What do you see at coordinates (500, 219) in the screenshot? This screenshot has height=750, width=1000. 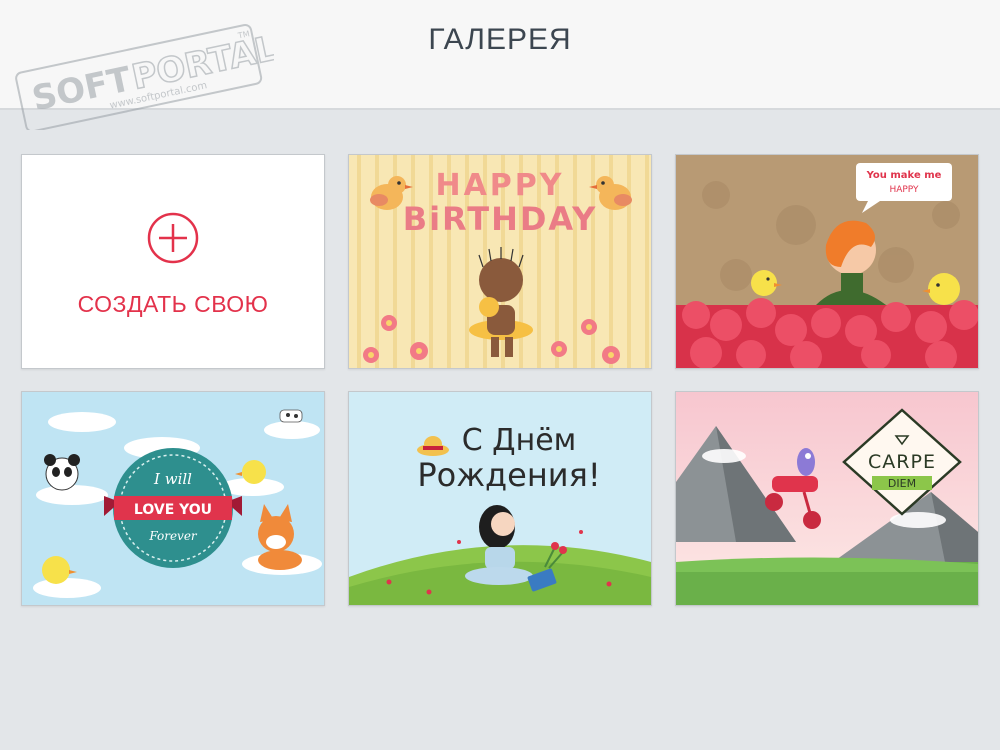 I see `svg-text: BiRTHDAY` at bounding box center [500, 219].